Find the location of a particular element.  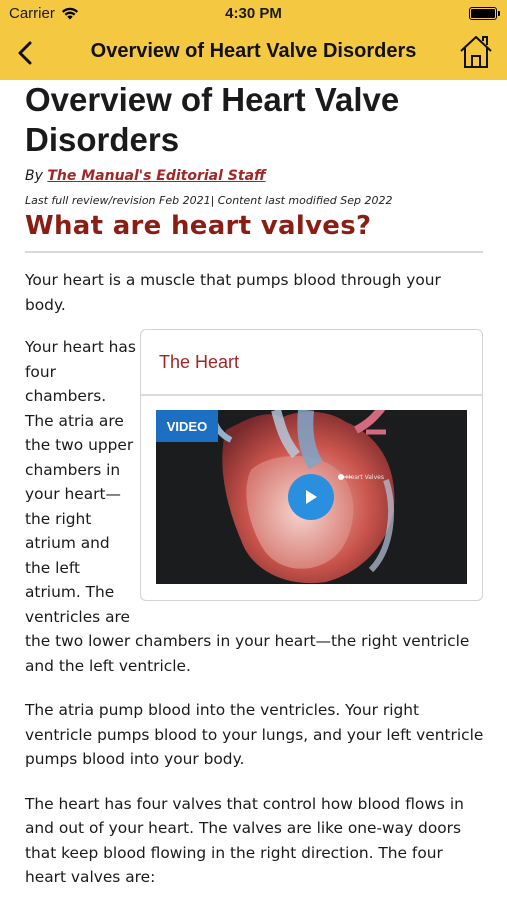

home-button is located at coordinates (476, 52).